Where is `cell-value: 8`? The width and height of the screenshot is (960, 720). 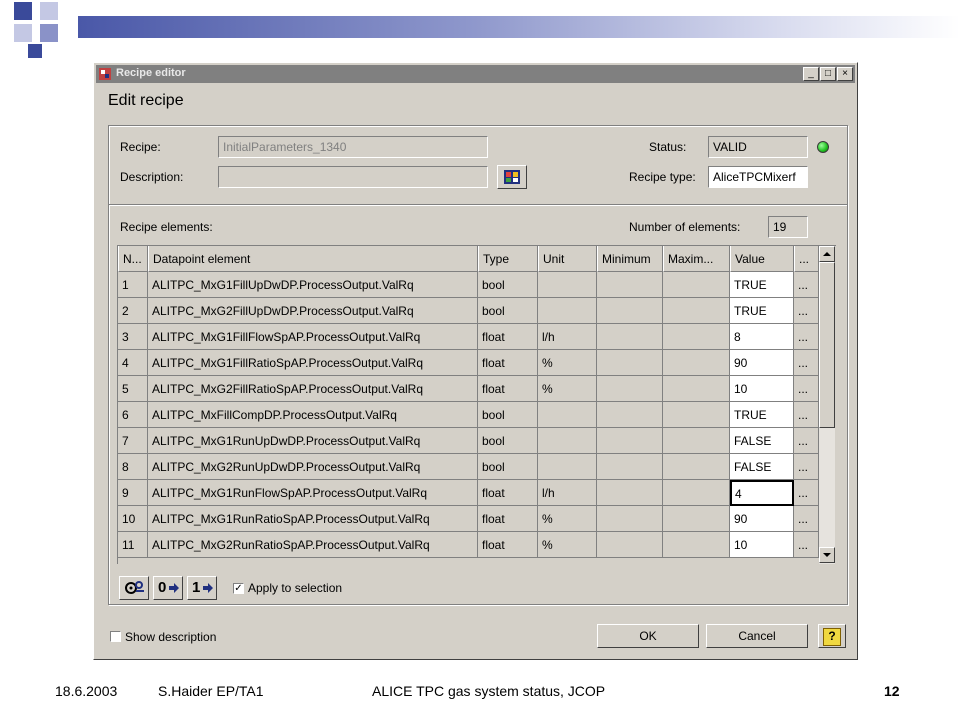
cell-value: 8 is located at coordinates (762, 337).